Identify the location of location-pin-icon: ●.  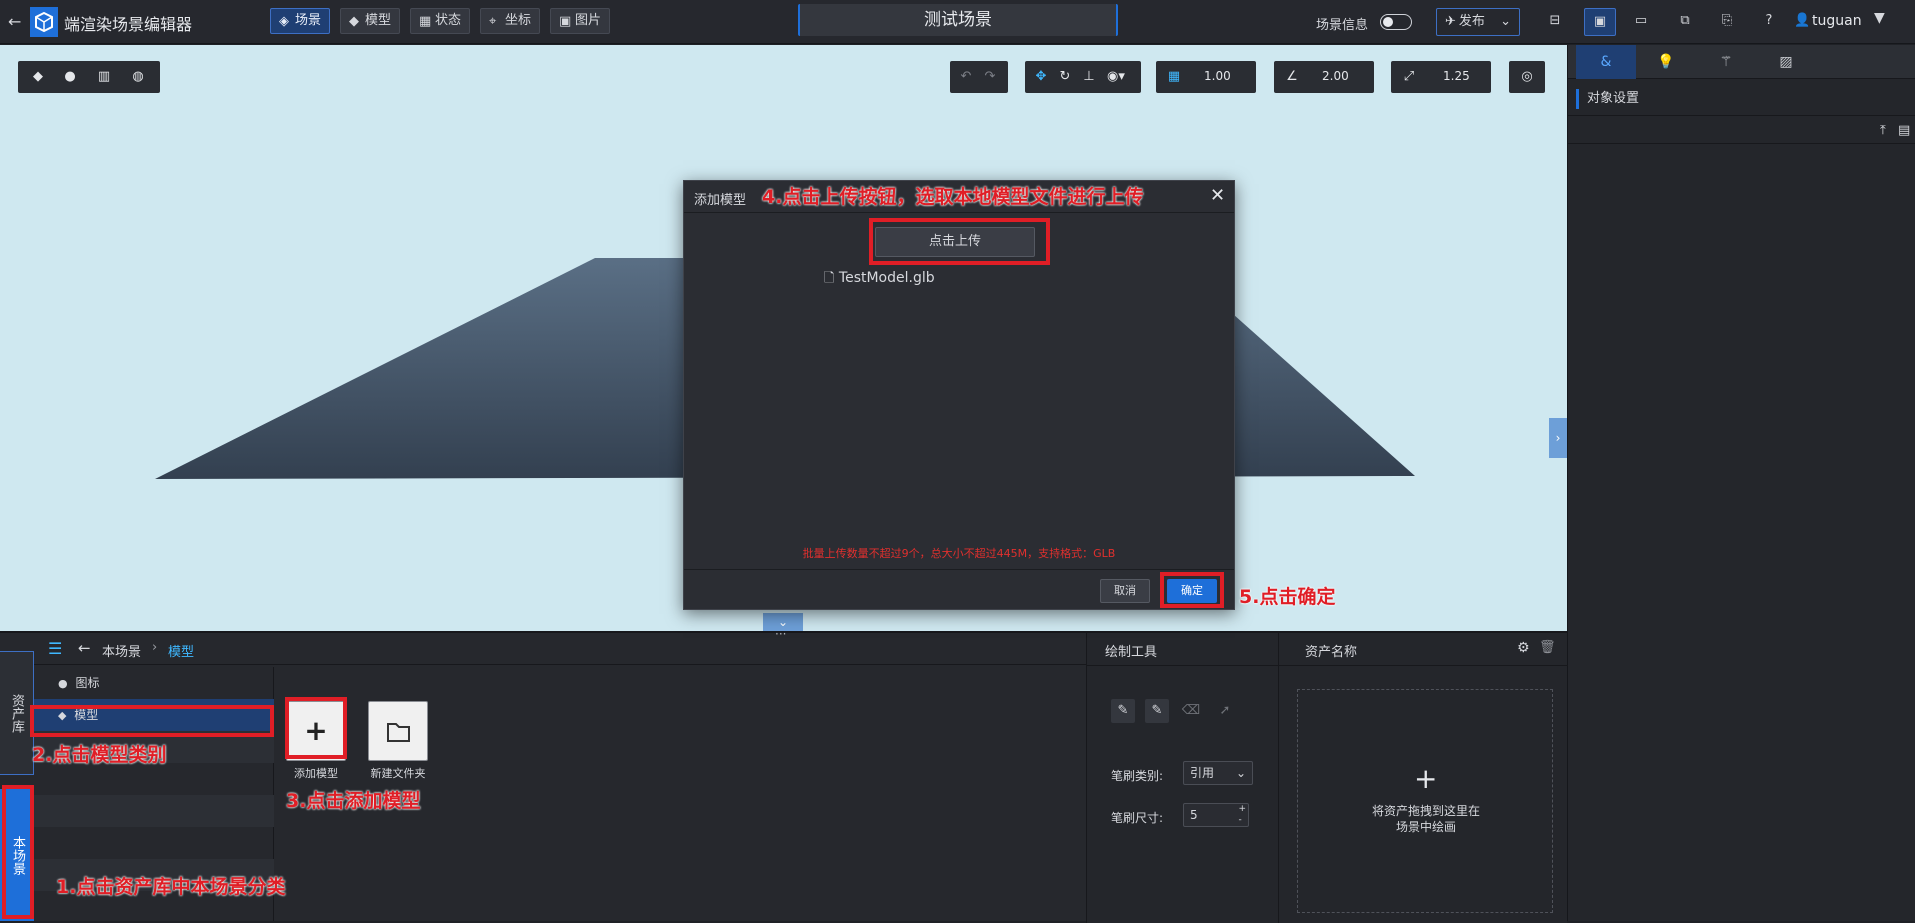
(70, 77).